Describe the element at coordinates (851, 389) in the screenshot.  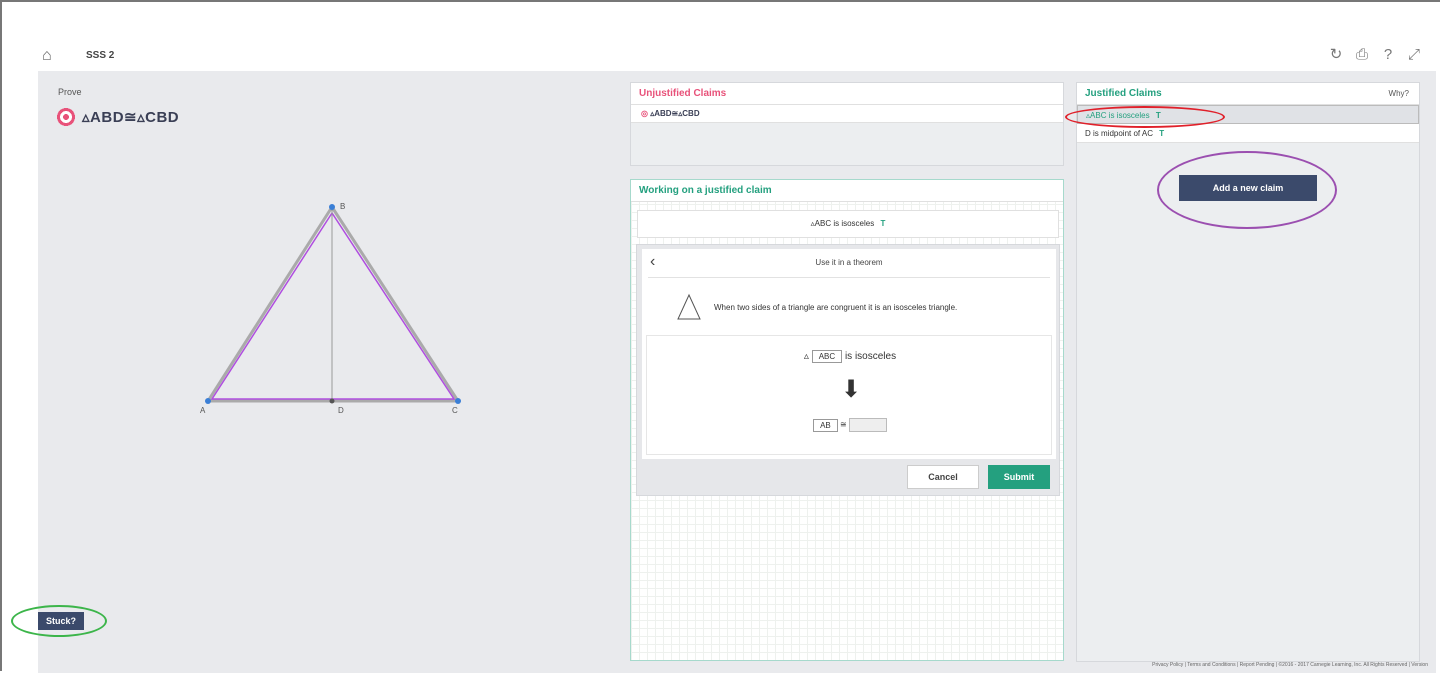
I see `arrow-down-icon: ⬇` at that location.